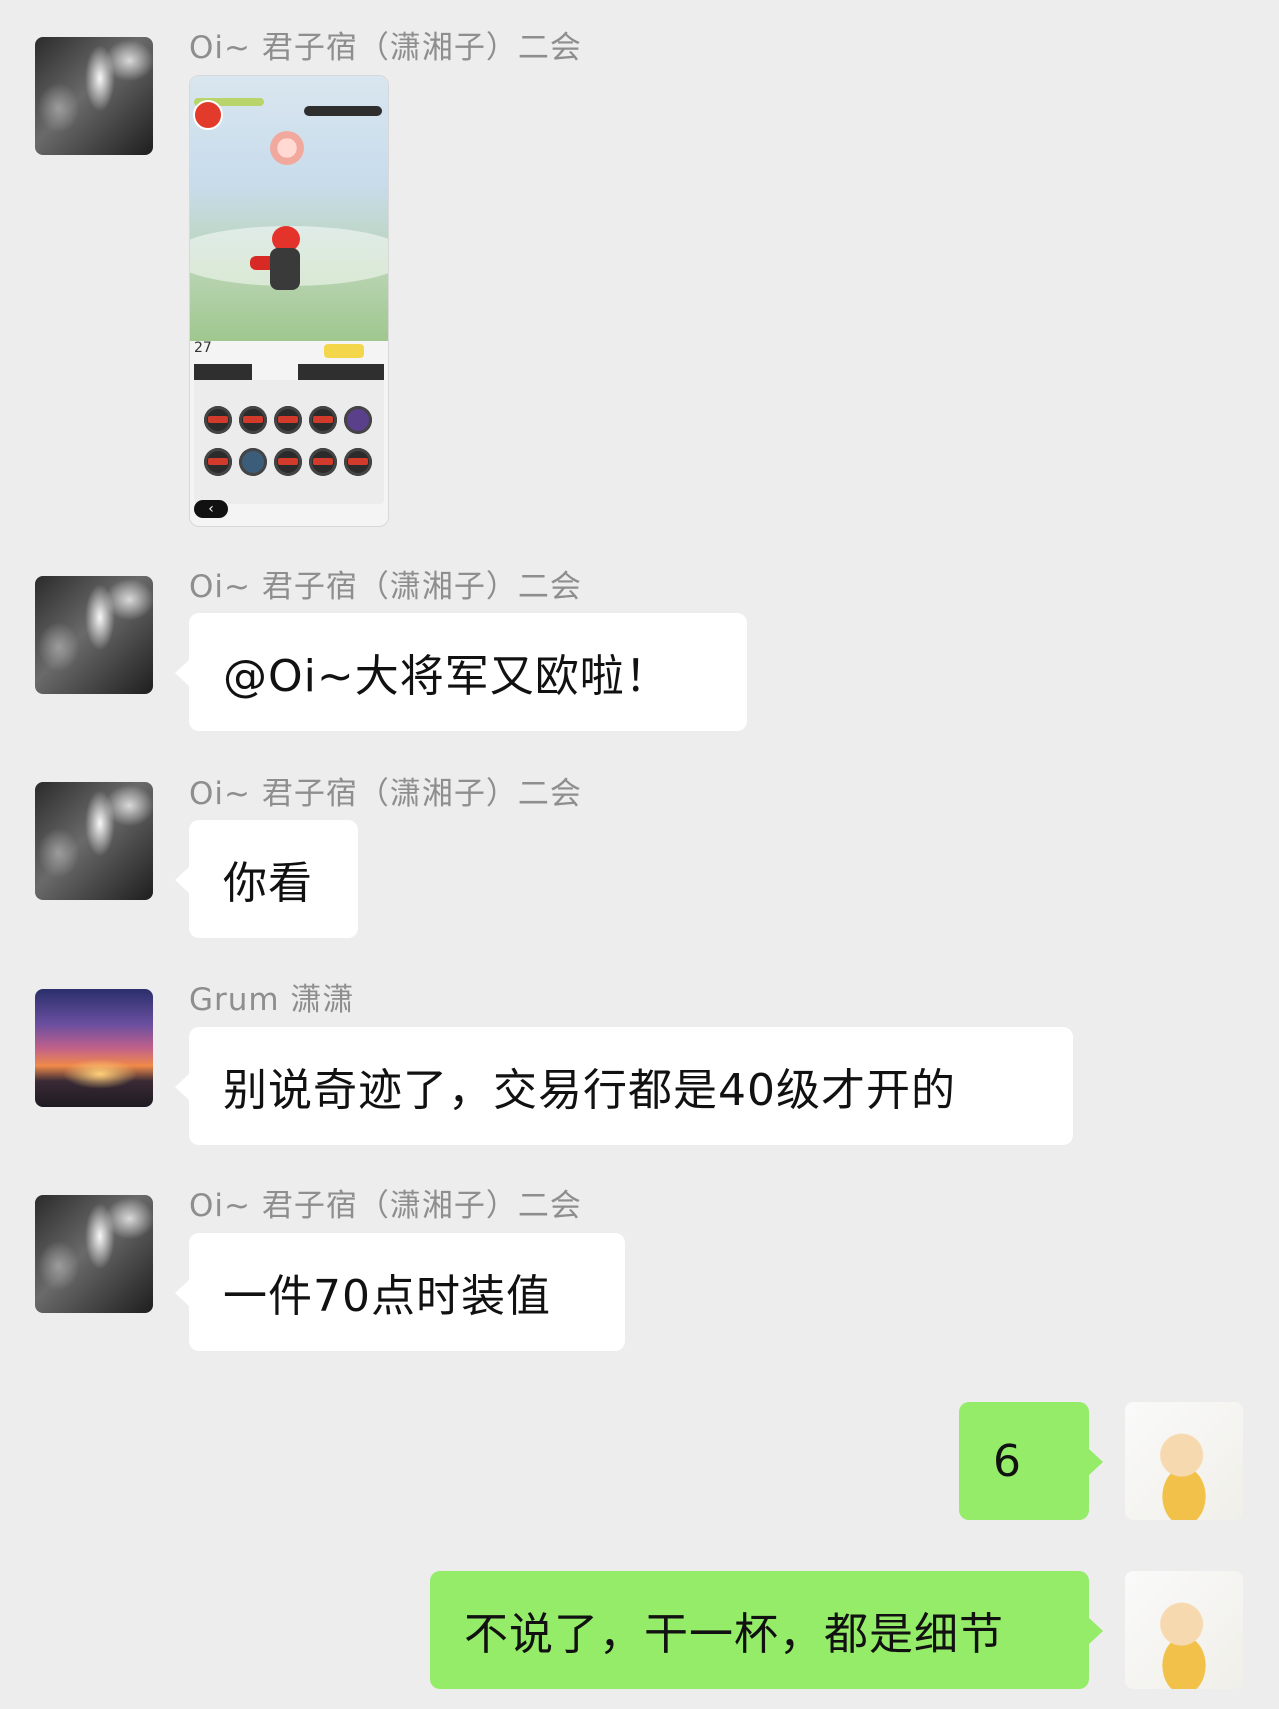  What do you see at coordinates (287, 148) in the screenshot?
I see `rank-badge-icon` at bounding box center [287, 148].